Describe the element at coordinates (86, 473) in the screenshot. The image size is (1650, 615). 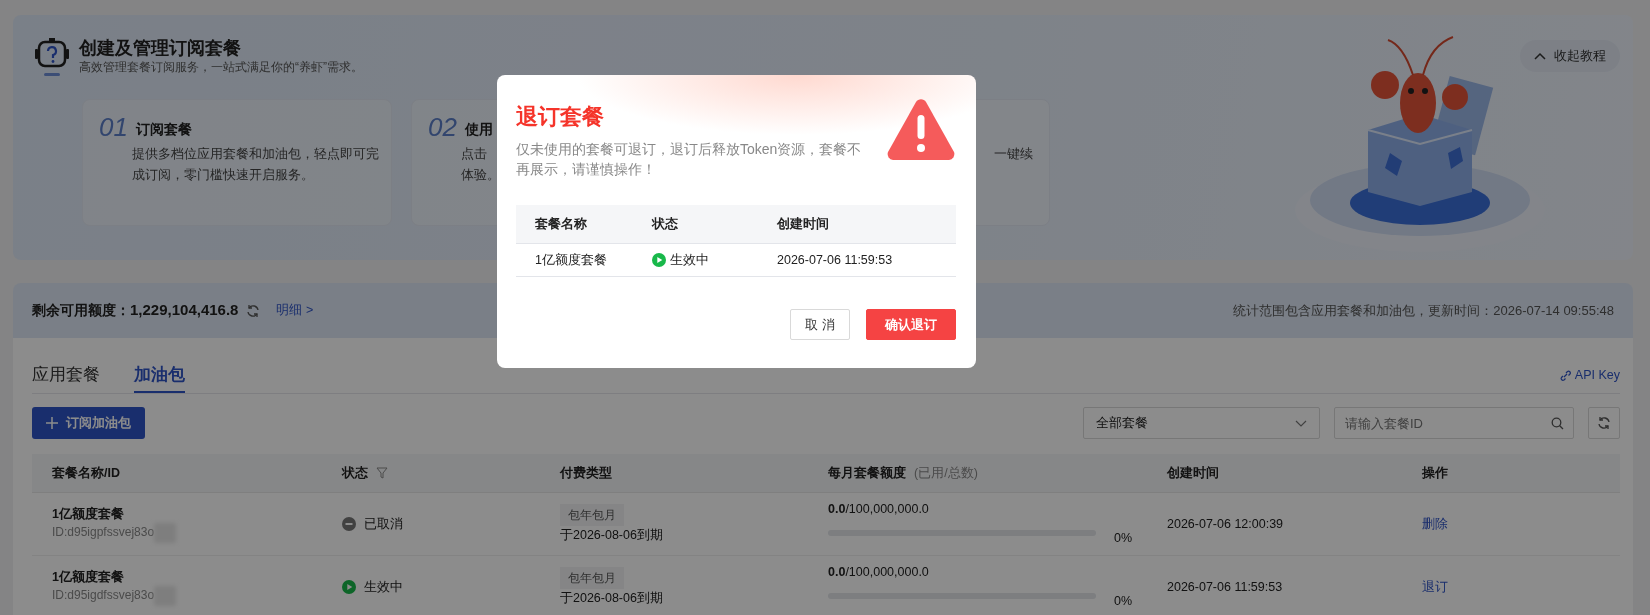
I see `column-header: 套餐名称/ID` at that location.